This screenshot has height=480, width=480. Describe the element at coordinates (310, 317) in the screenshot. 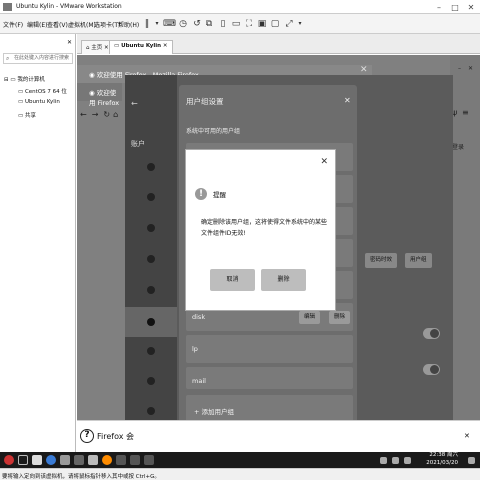

I see `edit-group-button: 编辑` at that location.